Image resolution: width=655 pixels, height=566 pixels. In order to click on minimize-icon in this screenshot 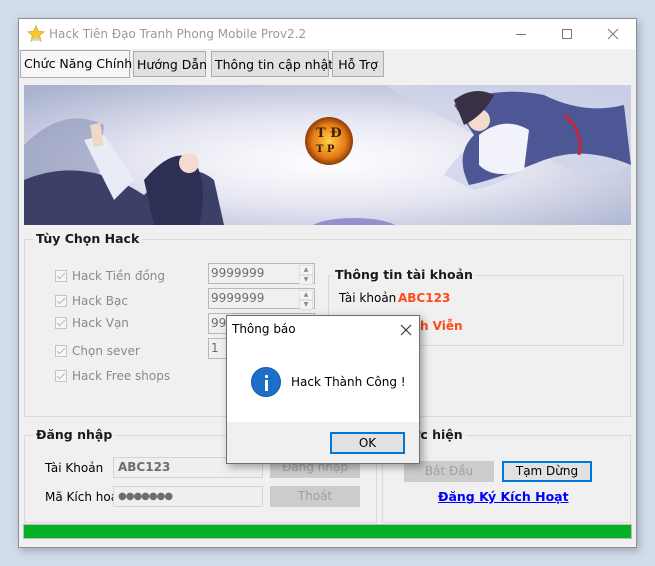, I will do `click(521, 34)`.